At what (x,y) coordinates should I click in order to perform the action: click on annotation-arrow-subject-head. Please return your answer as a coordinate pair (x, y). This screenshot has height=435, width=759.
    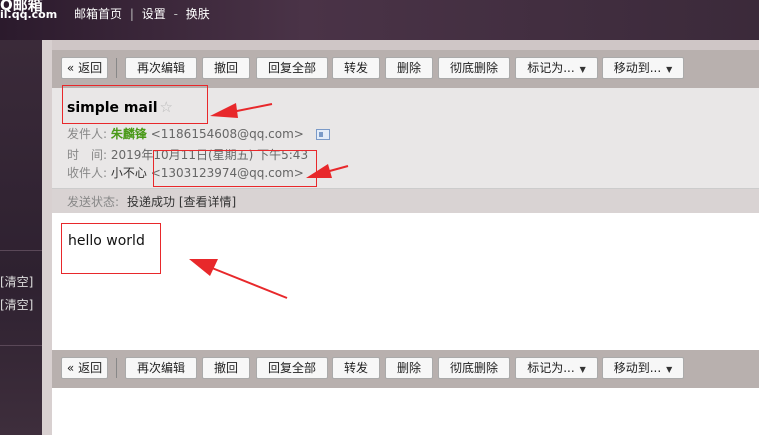
    Looking at the image, I should click on (224, 110).